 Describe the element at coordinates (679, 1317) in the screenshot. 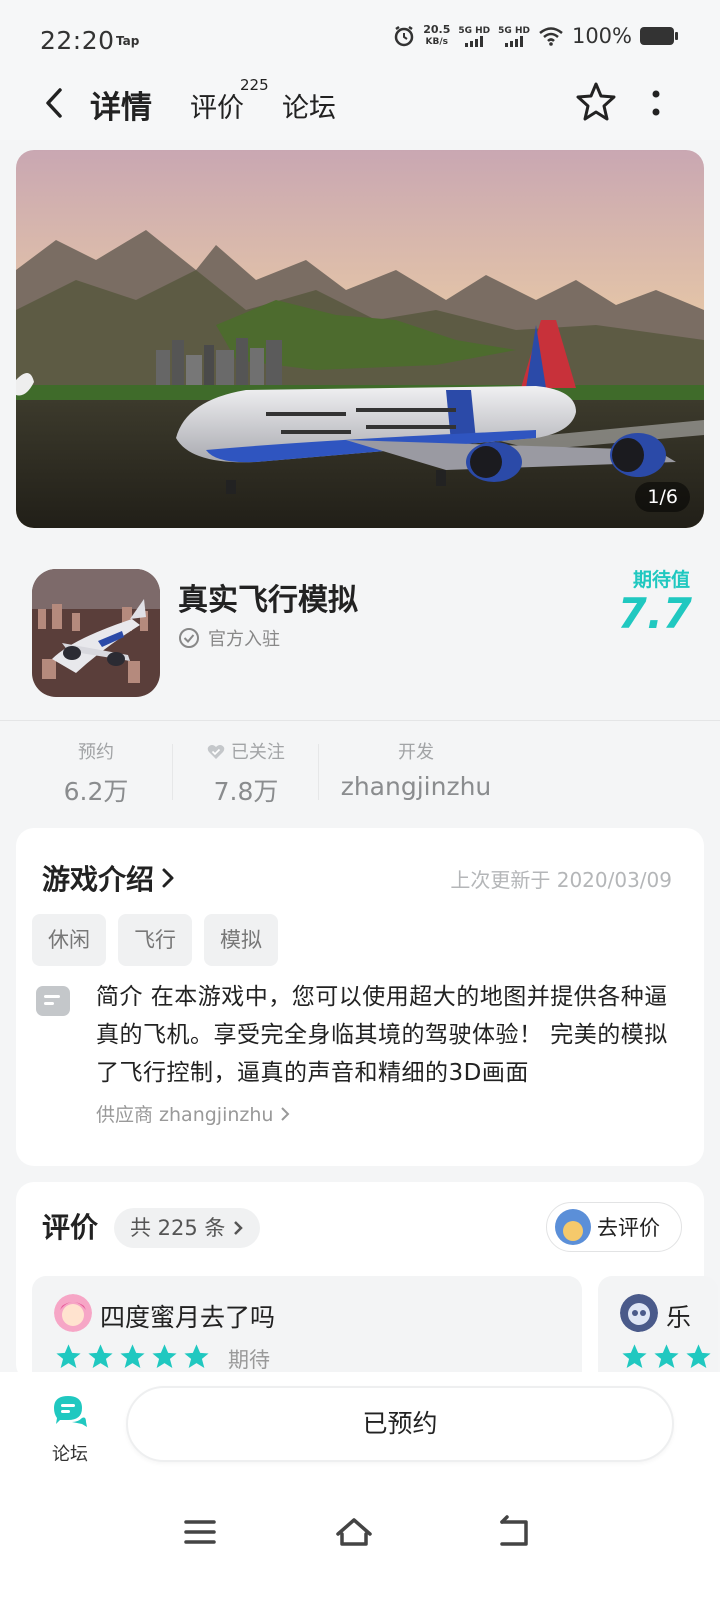

I see `reviewer-name: 乐` at that location.